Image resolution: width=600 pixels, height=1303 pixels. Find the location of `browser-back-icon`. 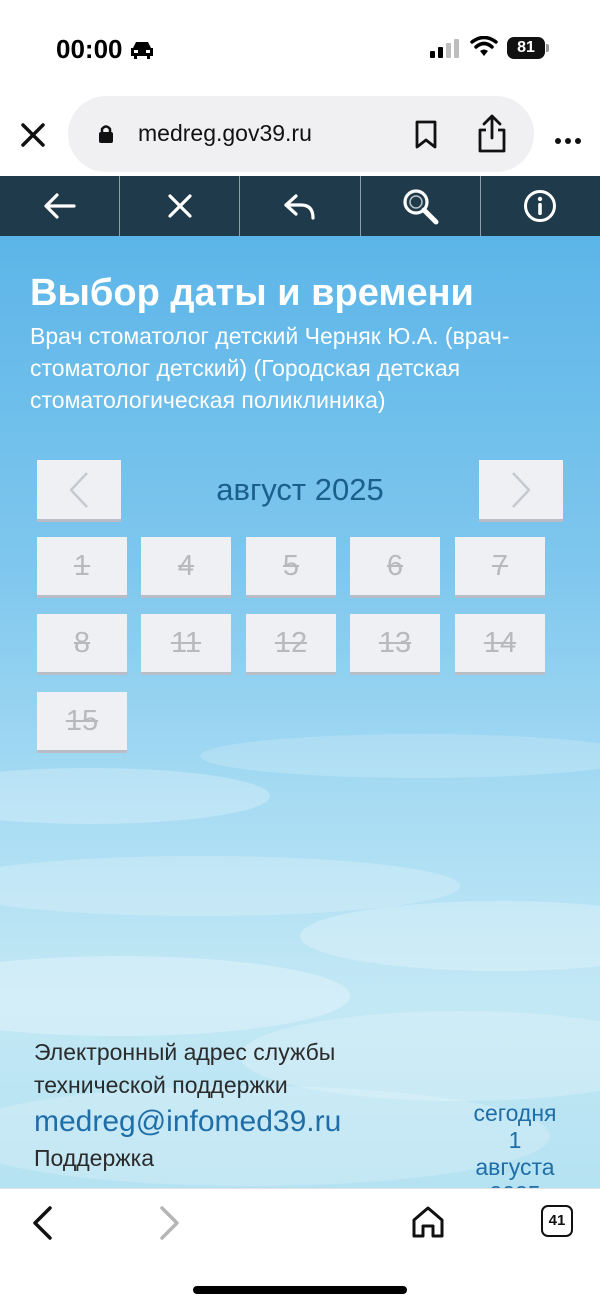

browser-back-icon is located at coordinates (42, 1225).